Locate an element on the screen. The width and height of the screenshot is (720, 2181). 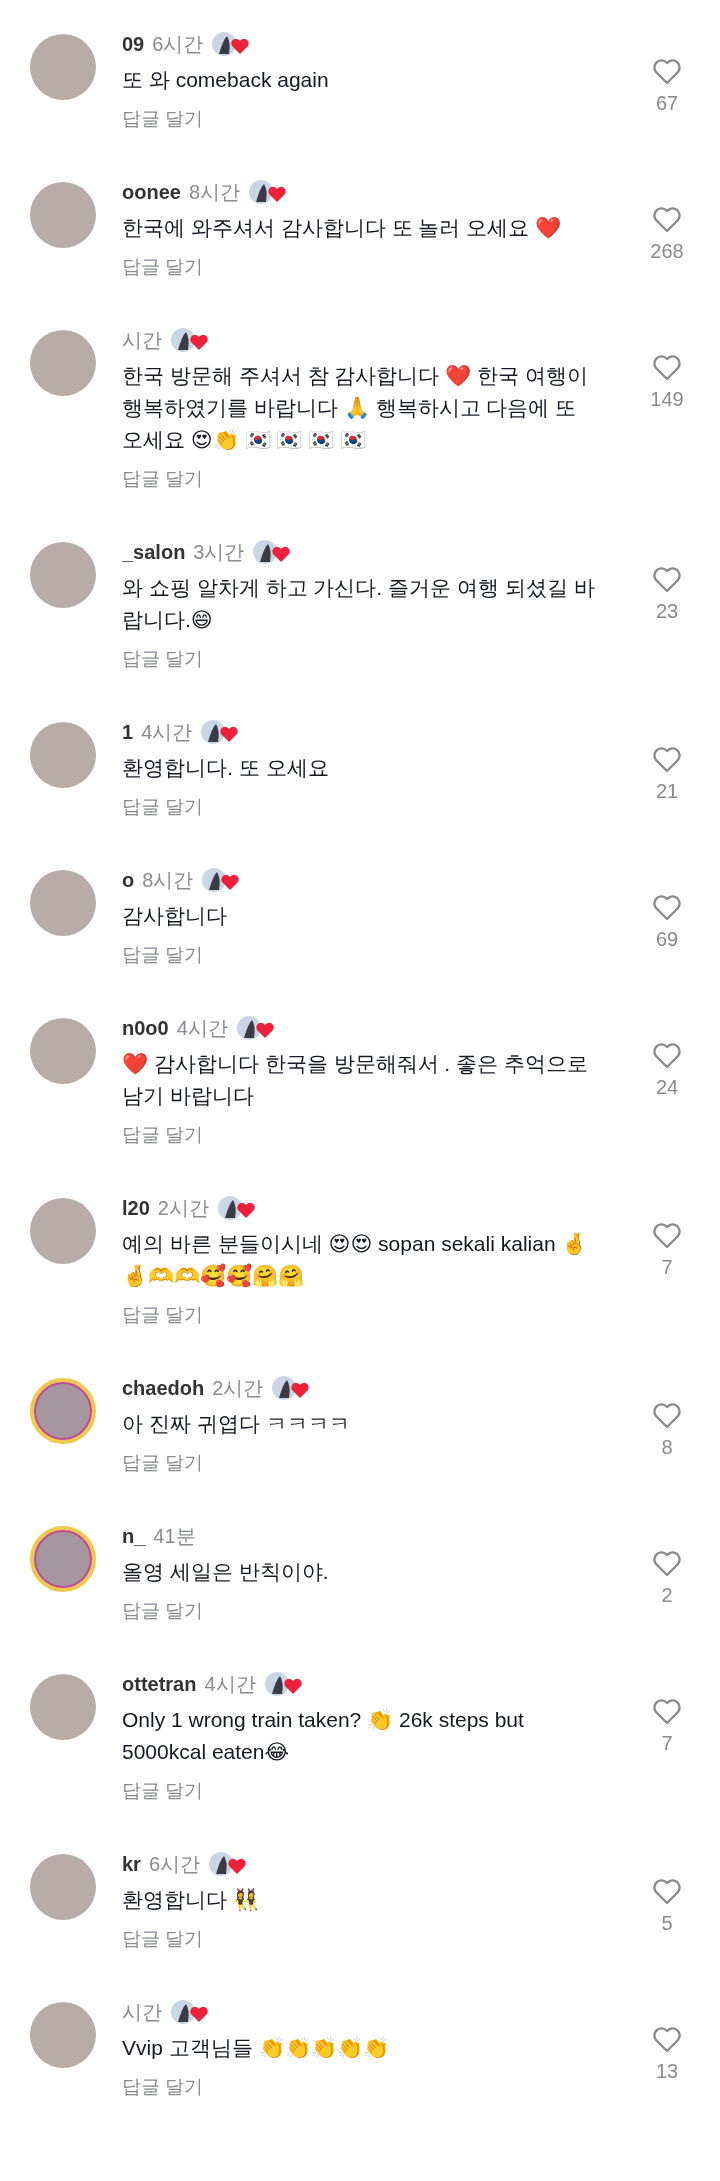
comment-text: Vvip 고객님들 👏👏👏👏👏 is located at coordinates (255, 2048).